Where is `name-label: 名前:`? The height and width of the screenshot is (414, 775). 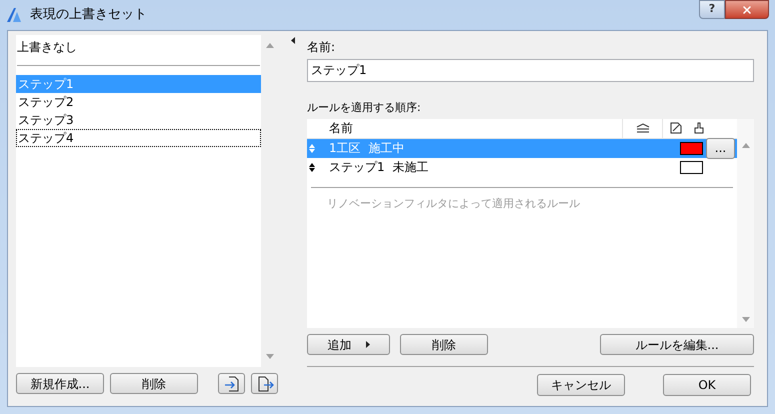 name-label: 名前: is located at coordinates (321, 47).